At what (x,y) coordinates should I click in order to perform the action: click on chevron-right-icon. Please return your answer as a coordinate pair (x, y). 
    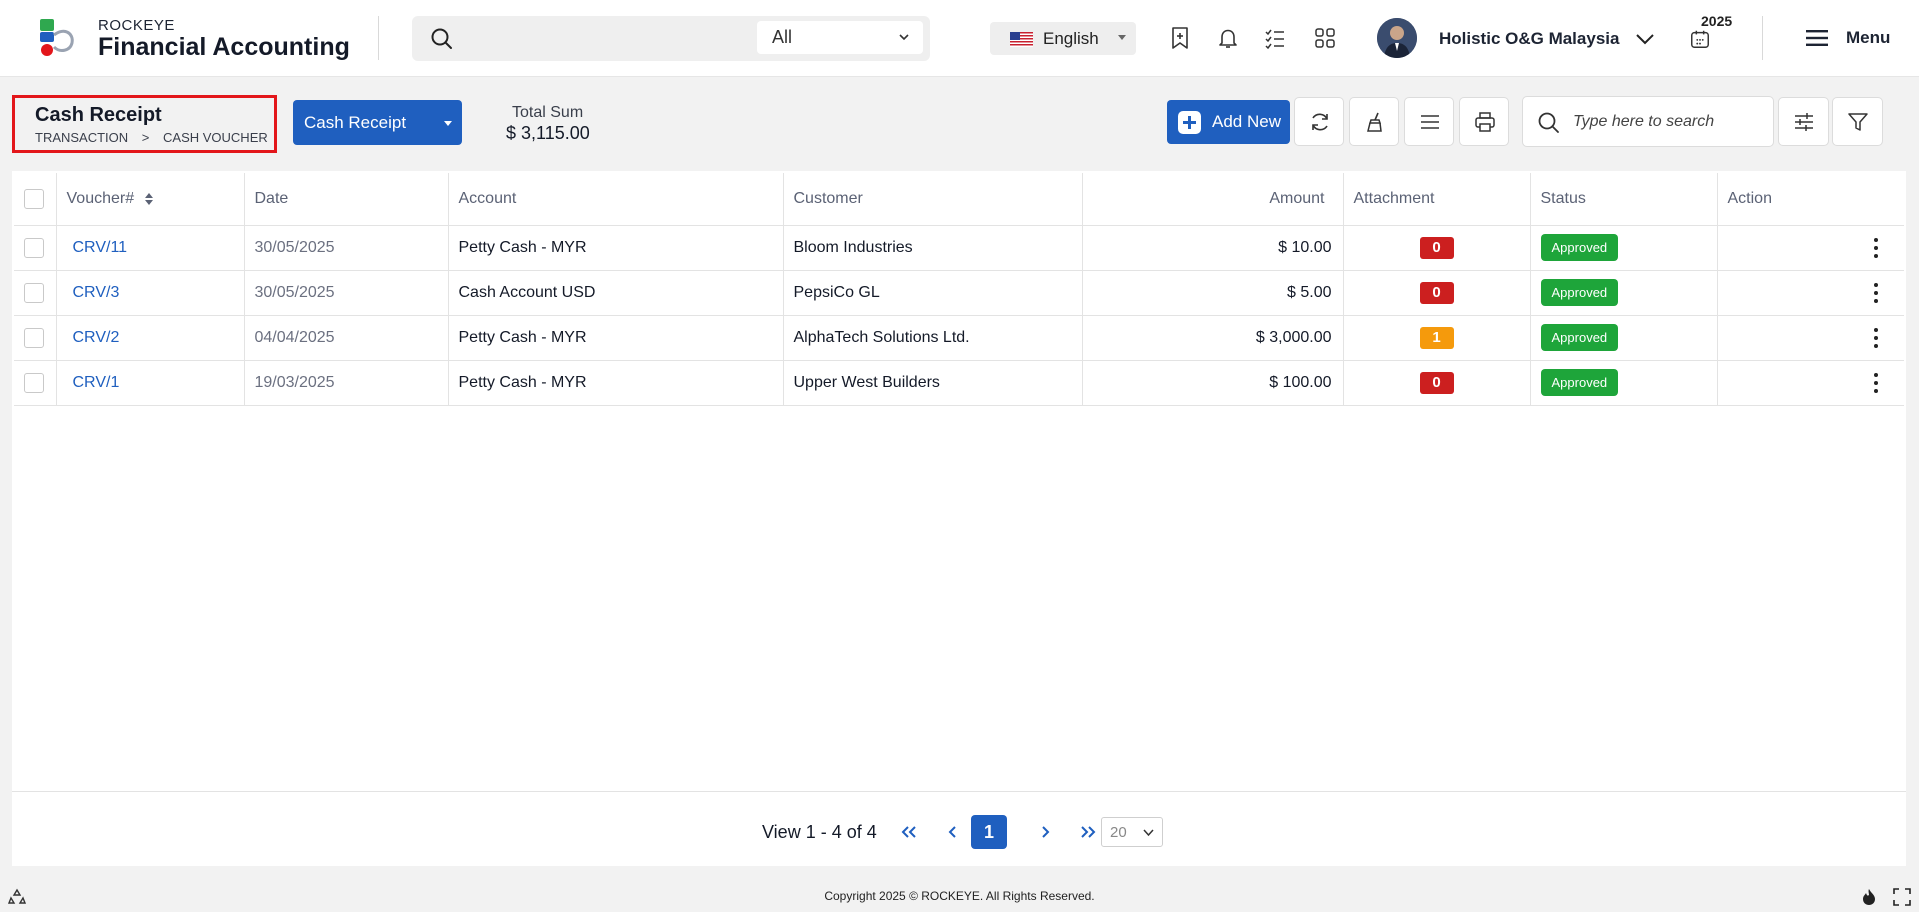
    Looking at the image, I should click on (1046, 832).